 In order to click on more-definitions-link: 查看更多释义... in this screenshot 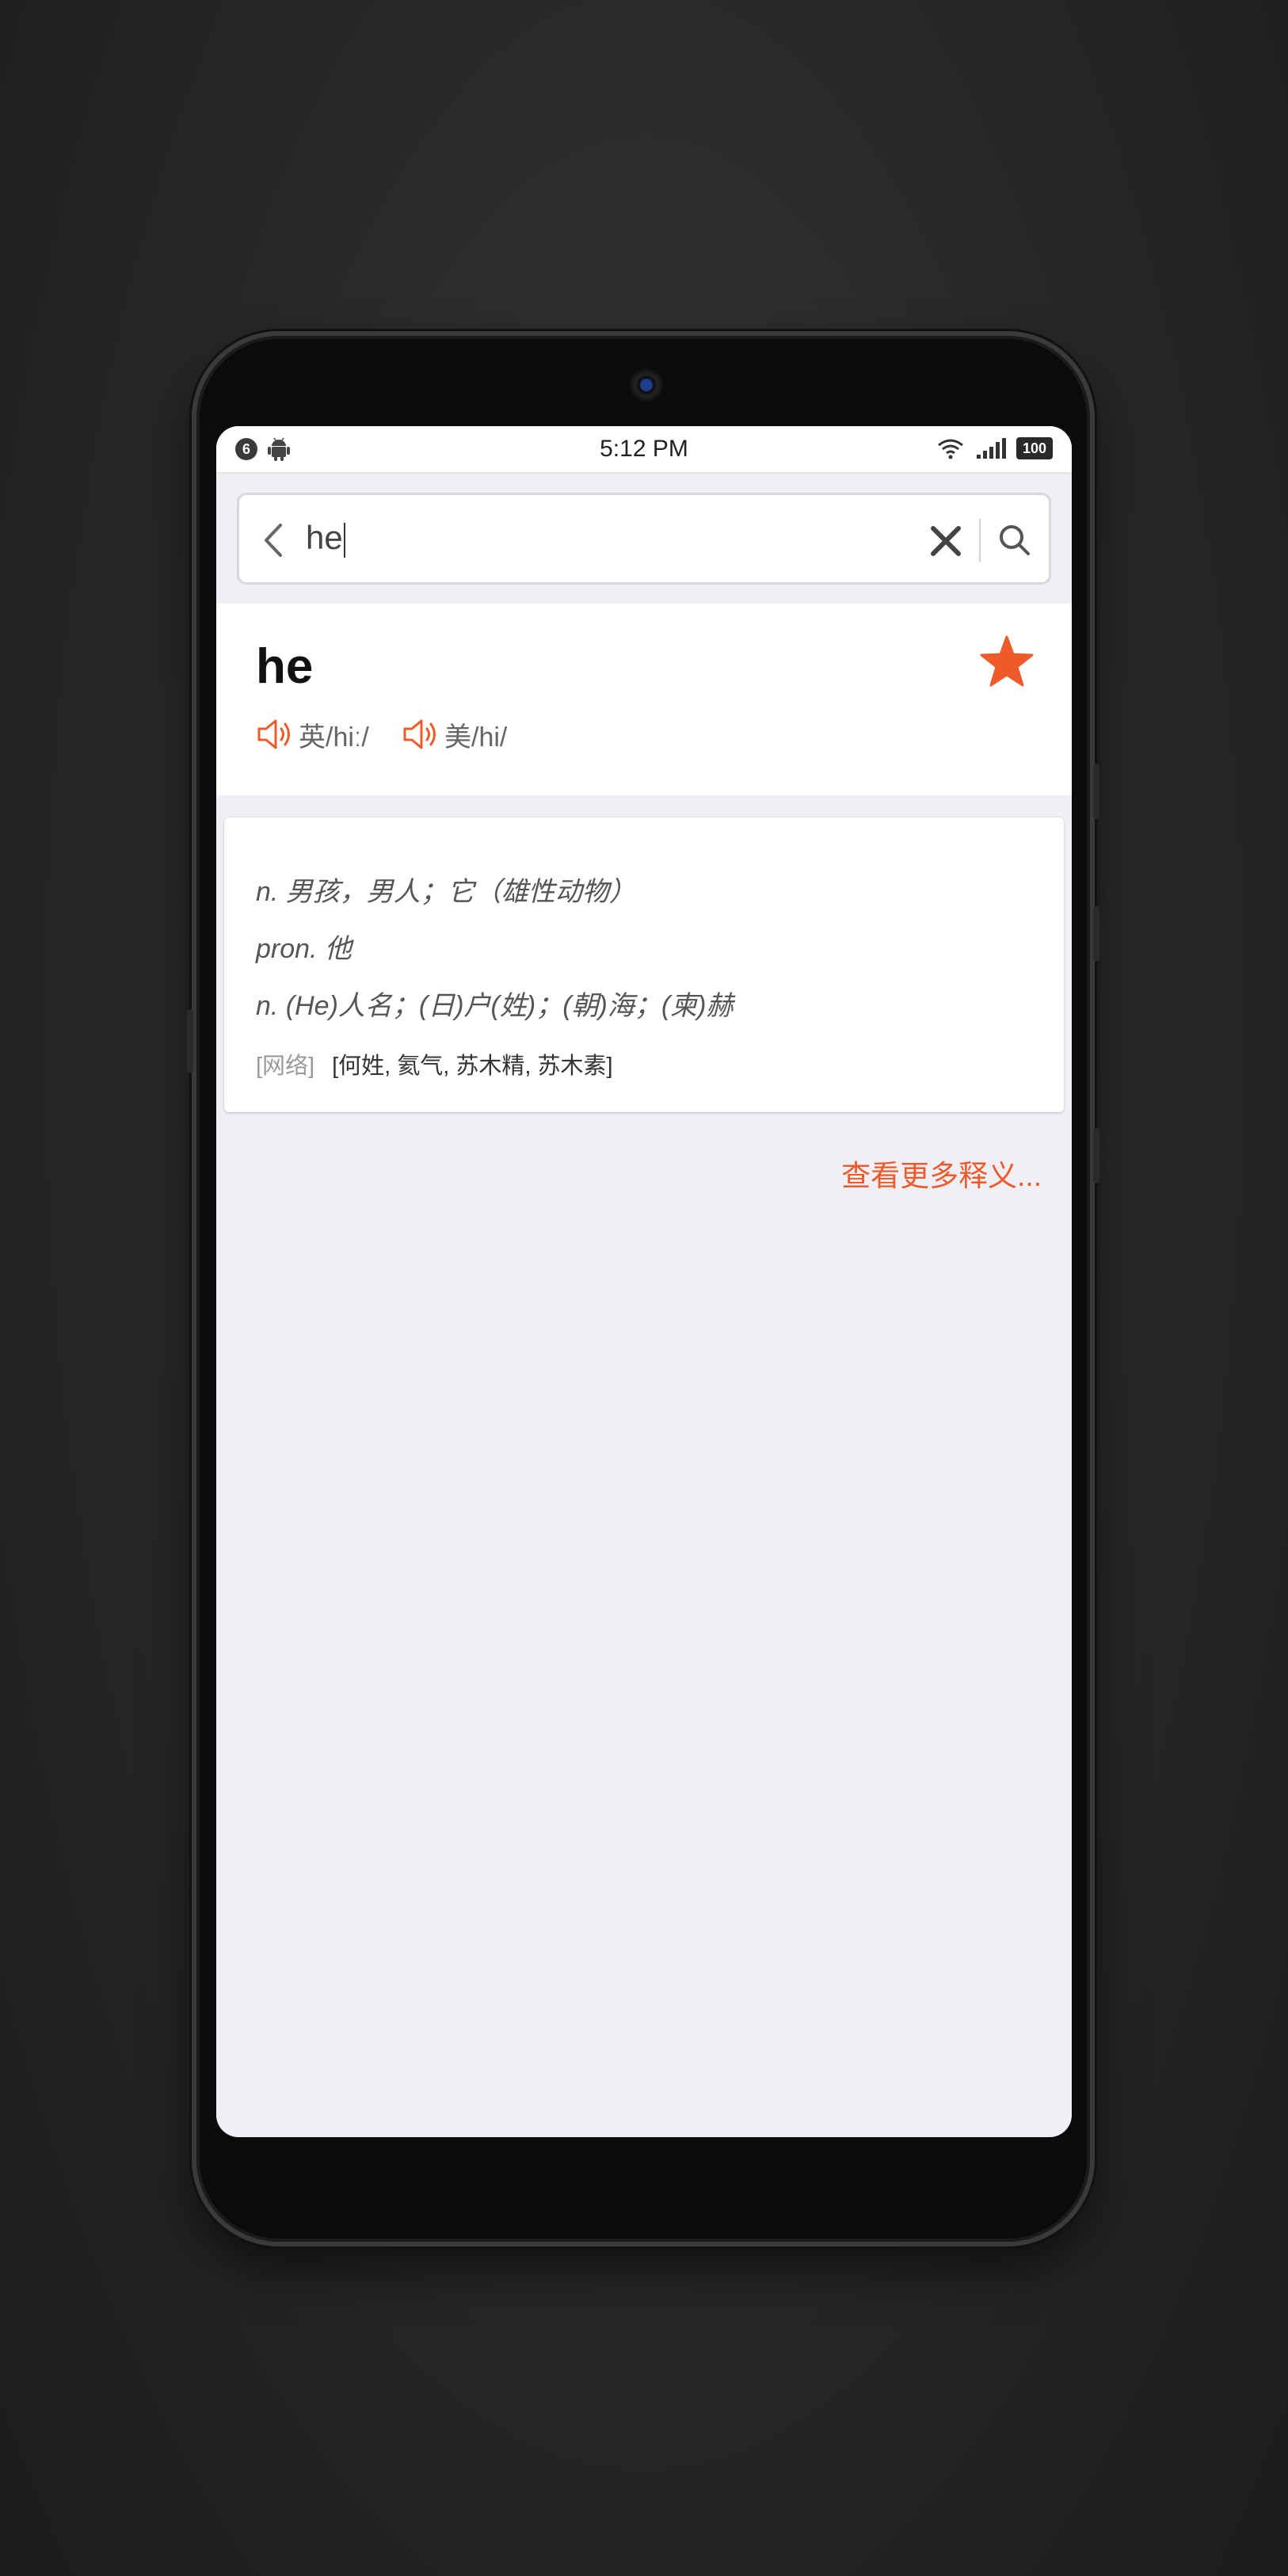, I will do `click(941, 1173)`.